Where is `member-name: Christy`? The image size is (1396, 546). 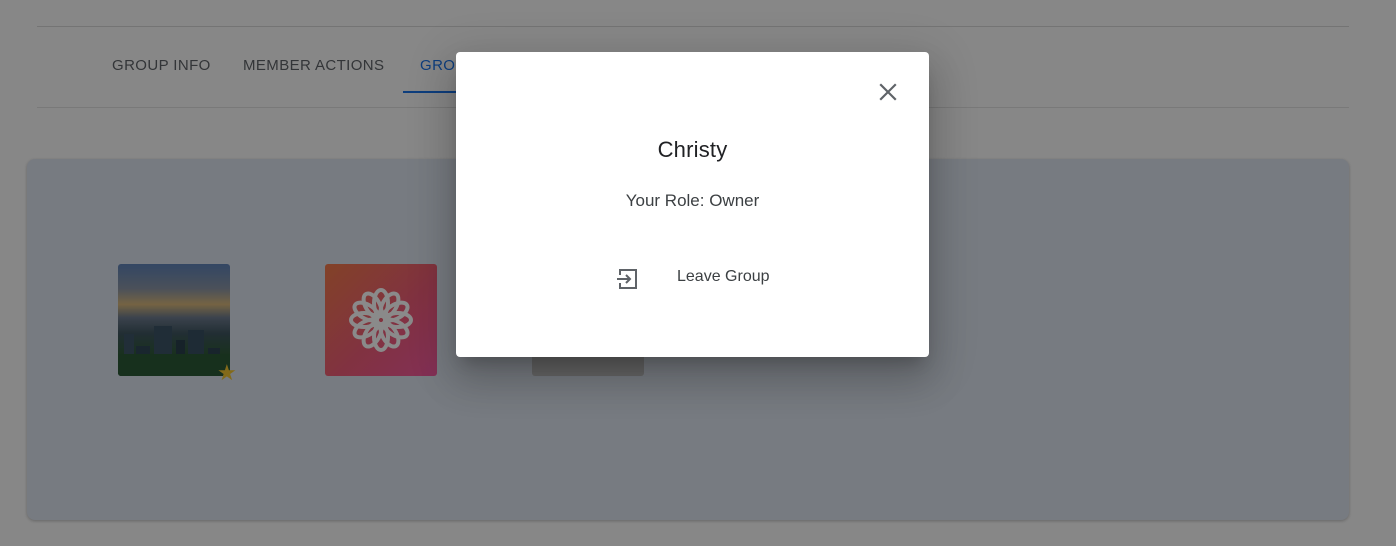 member-name: Christy is located at coordinates (692, 149).